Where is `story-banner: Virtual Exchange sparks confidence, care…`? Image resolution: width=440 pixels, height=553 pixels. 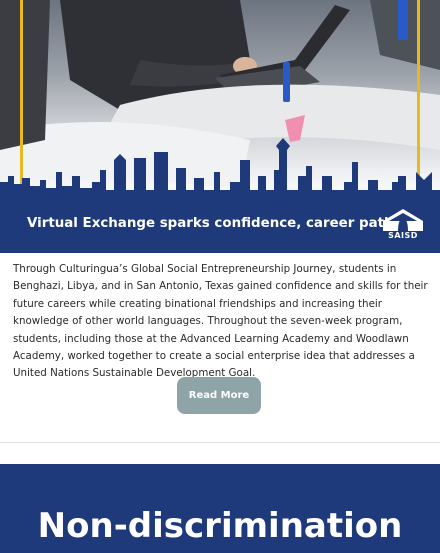 story-banner: Virtual Exchange sparks confidence, care… is located at coordinates (220, 224).